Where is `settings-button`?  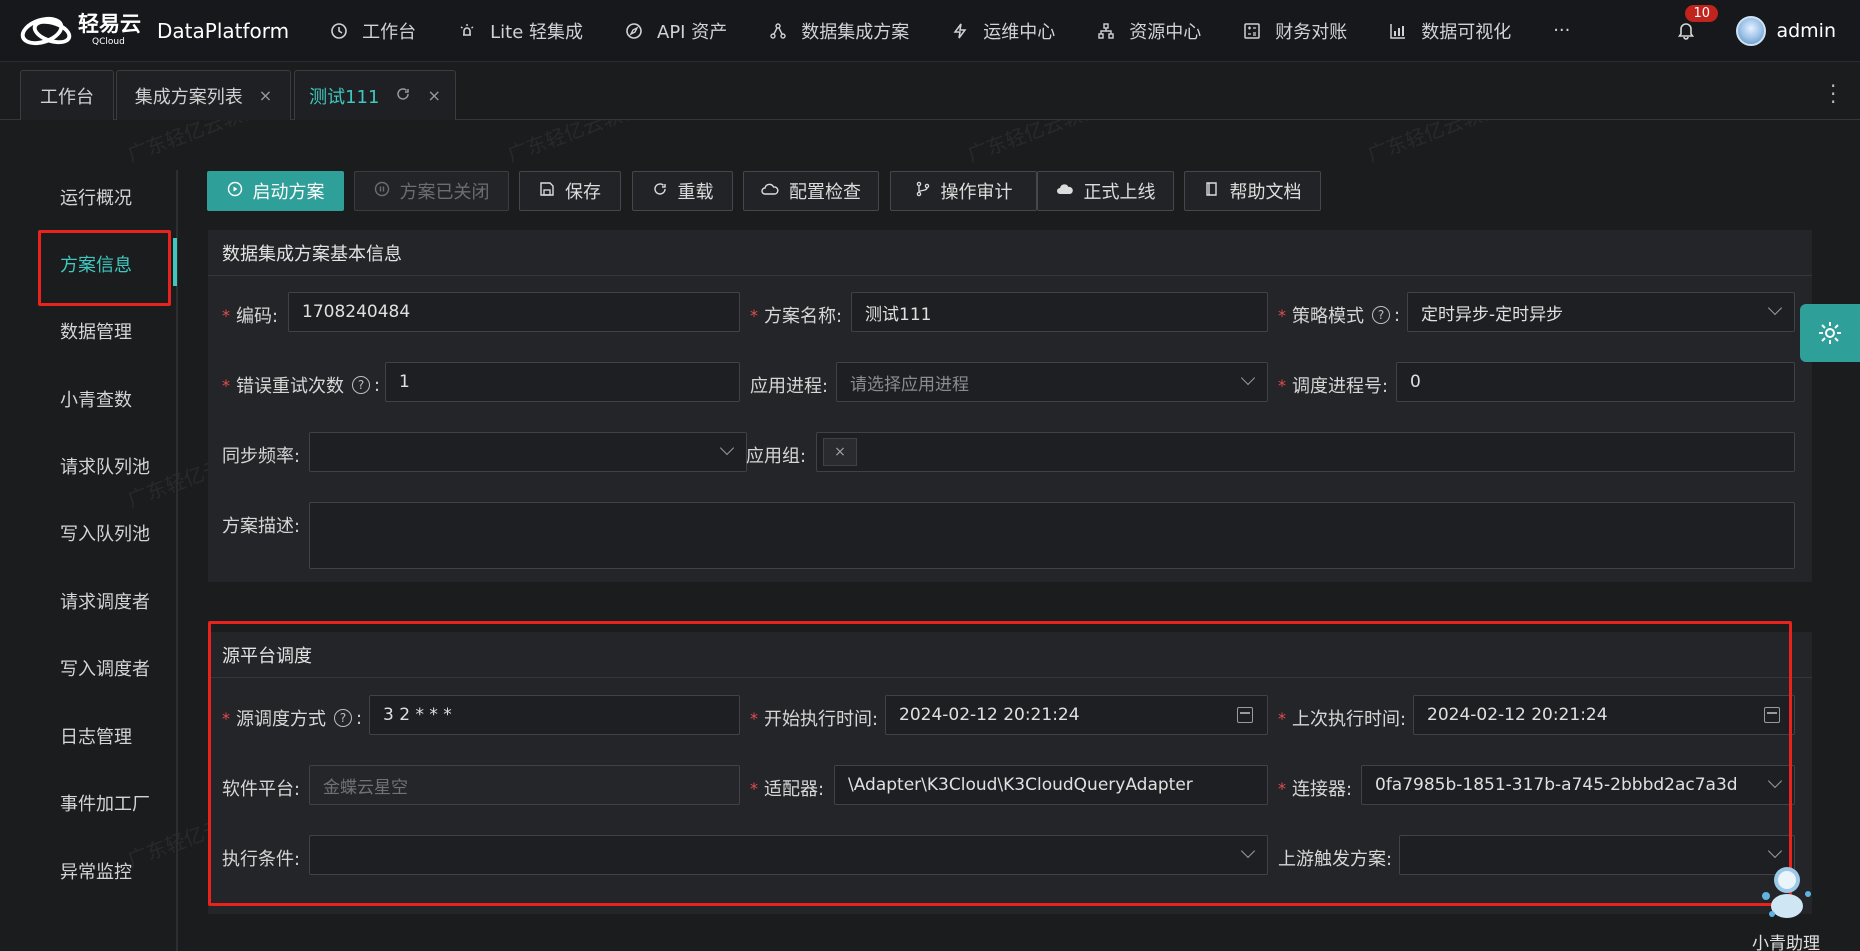 settings-button is located at coordinates (1830, 333).